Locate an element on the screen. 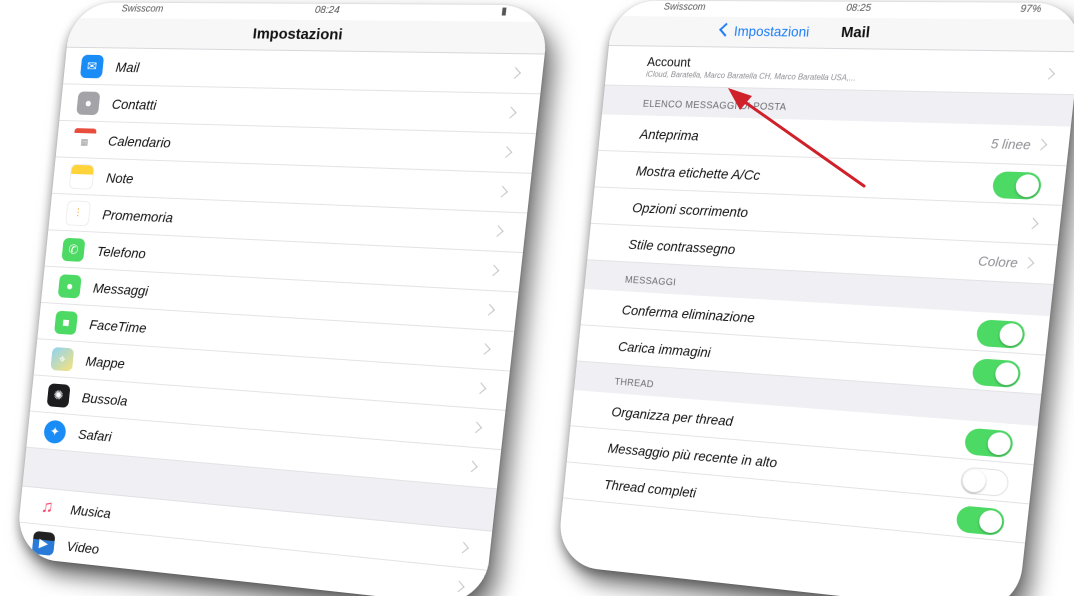 The width and height of the screenshot is (1074, 596). contacts-icon: ● is located at coordinates (88, 102).